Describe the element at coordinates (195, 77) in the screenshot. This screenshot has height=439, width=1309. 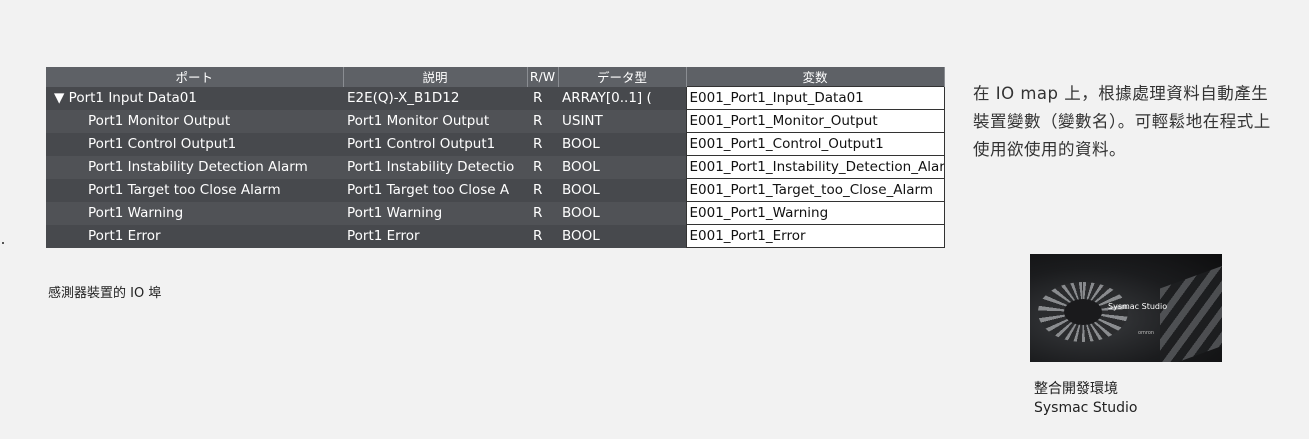
I see `header-port: ポート` at that location.